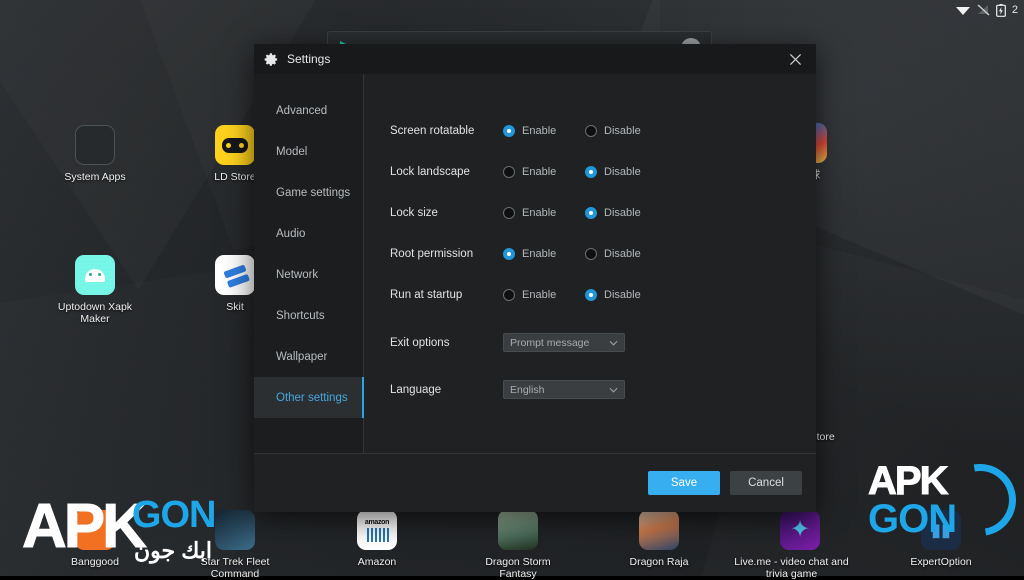 This screenshot has height=580, width=1024. Describe the element at coordinates (377, 562) in the screenshot. I see `app-label: Amazon` at that location.